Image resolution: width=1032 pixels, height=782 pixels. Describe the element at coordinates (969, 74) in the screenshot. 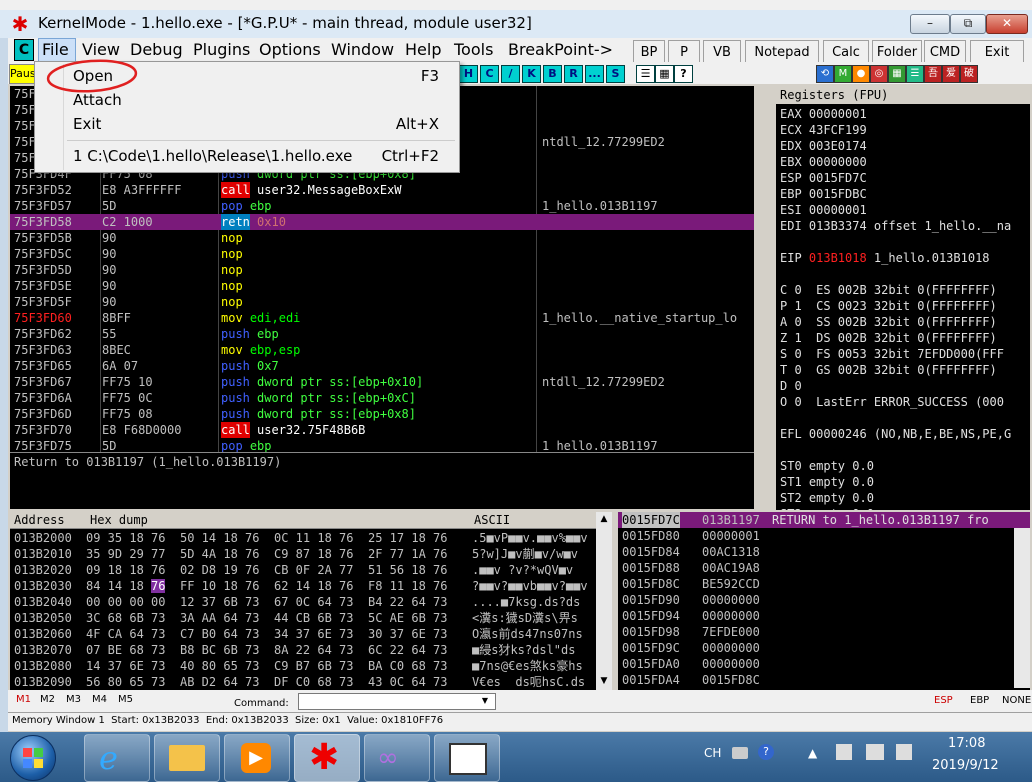

I see `po-icon: 破` at that location.